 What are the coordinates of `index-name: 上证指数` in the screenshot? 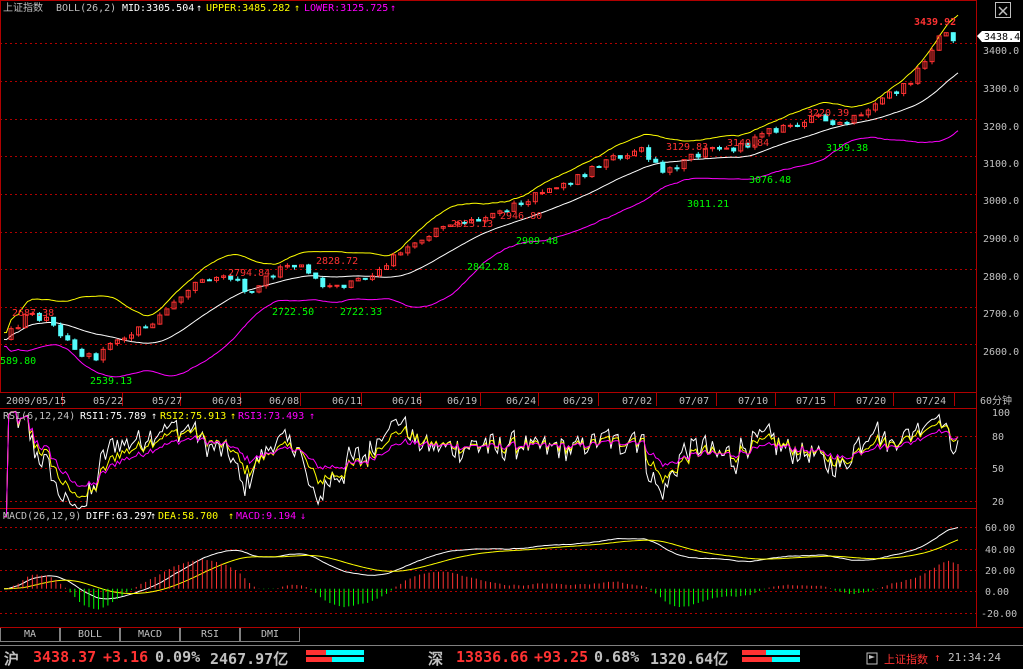 It's located at (23, 7).